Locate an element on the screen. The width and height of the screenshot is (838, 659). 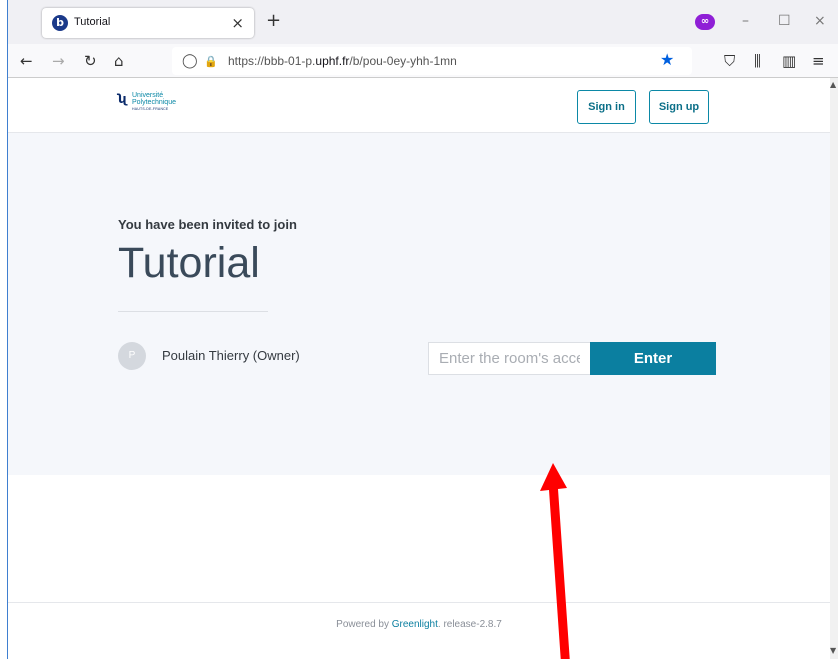
private-browsing-icon: ∞ is located at coordinates (705, 22).